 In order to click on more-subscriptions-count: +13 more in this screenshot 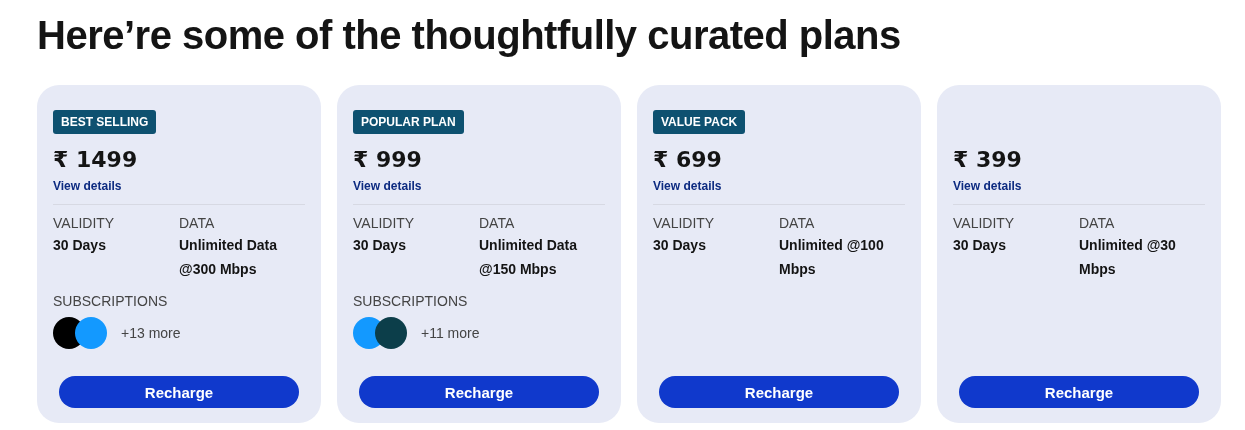, I will do `click(151, 333)`.